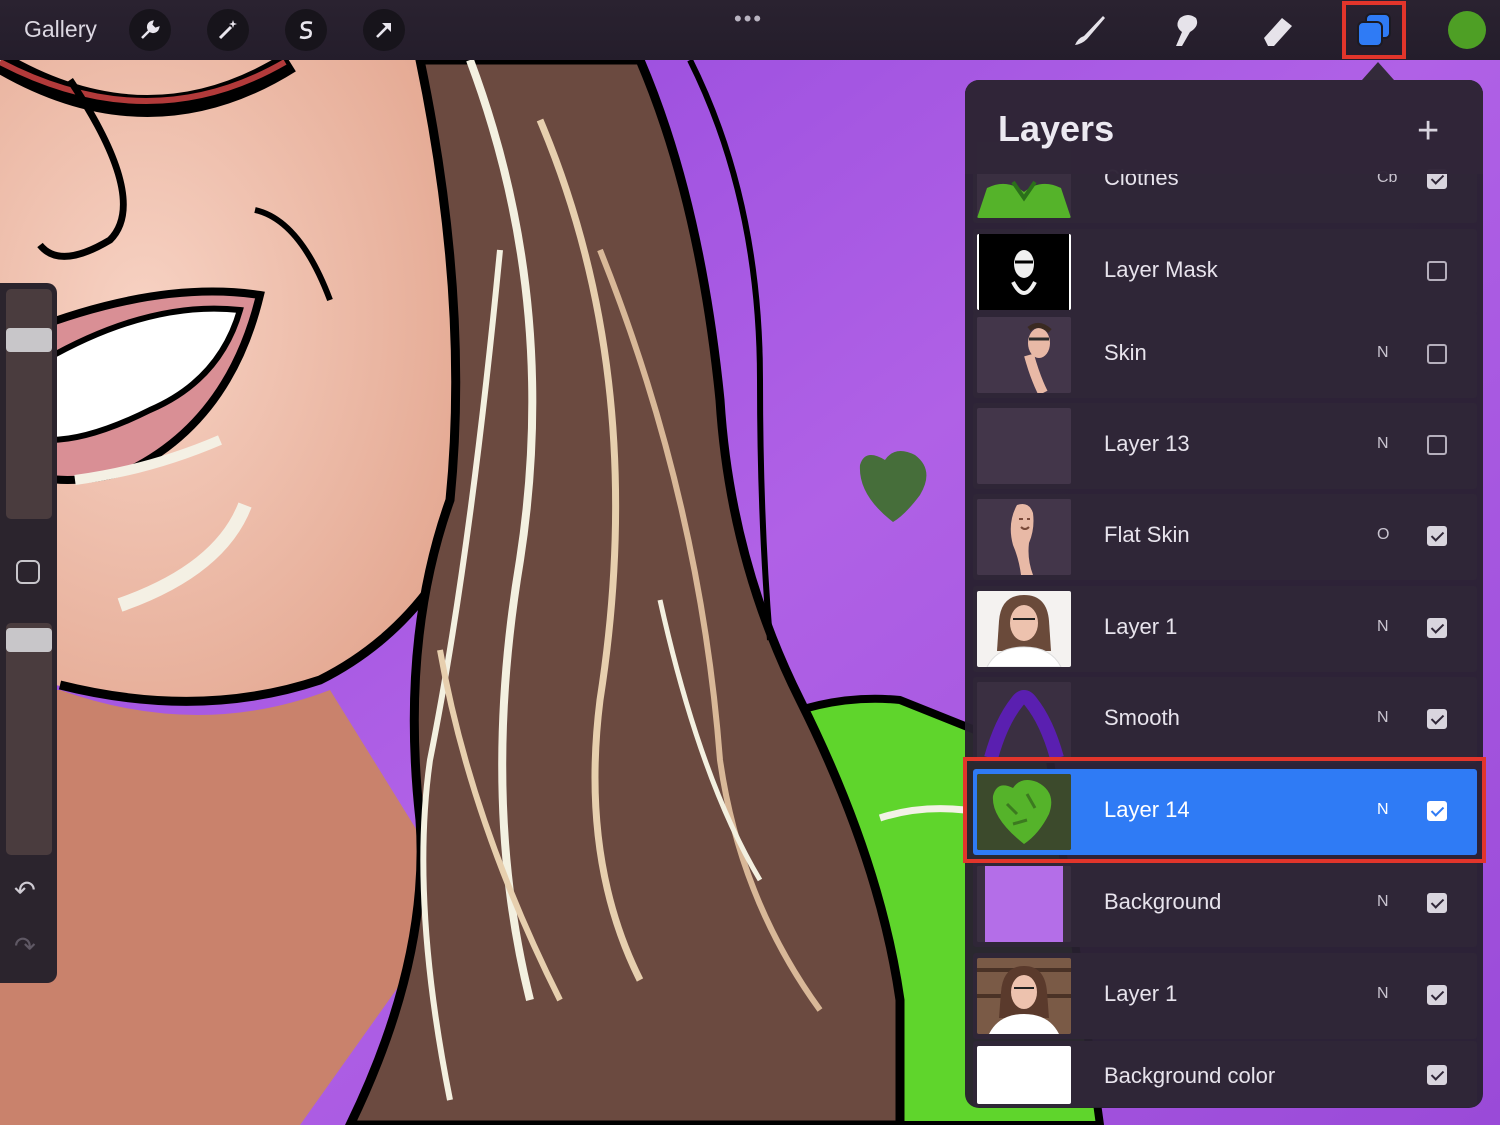 The width and height of the screenshot is (1500, 1125). Describe the element at coordinates (1225, 537) in the screenshot. I see `layer-row-flat-skin: Flat Skin O` at that location.